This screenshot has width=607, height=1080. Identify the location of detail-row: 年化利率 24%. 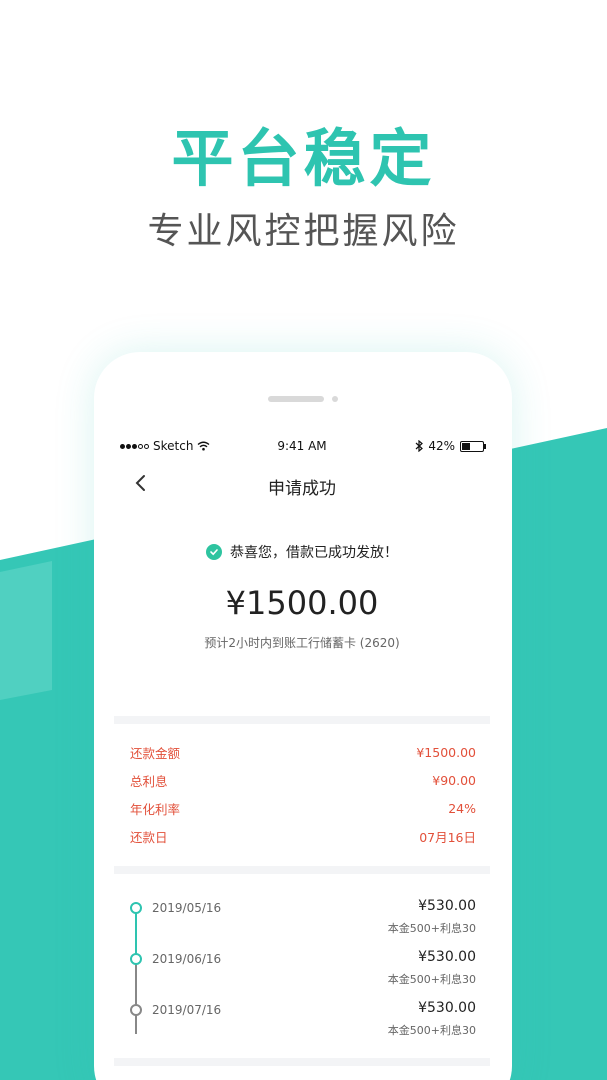
(303, 808).